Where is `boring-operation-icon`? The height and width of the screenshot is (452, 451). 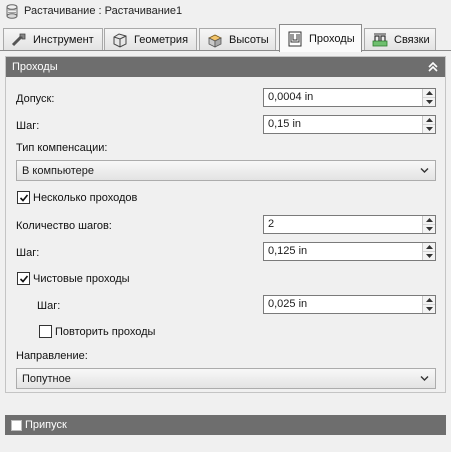
boring-operation-icon is located at coordinates (12, 11).